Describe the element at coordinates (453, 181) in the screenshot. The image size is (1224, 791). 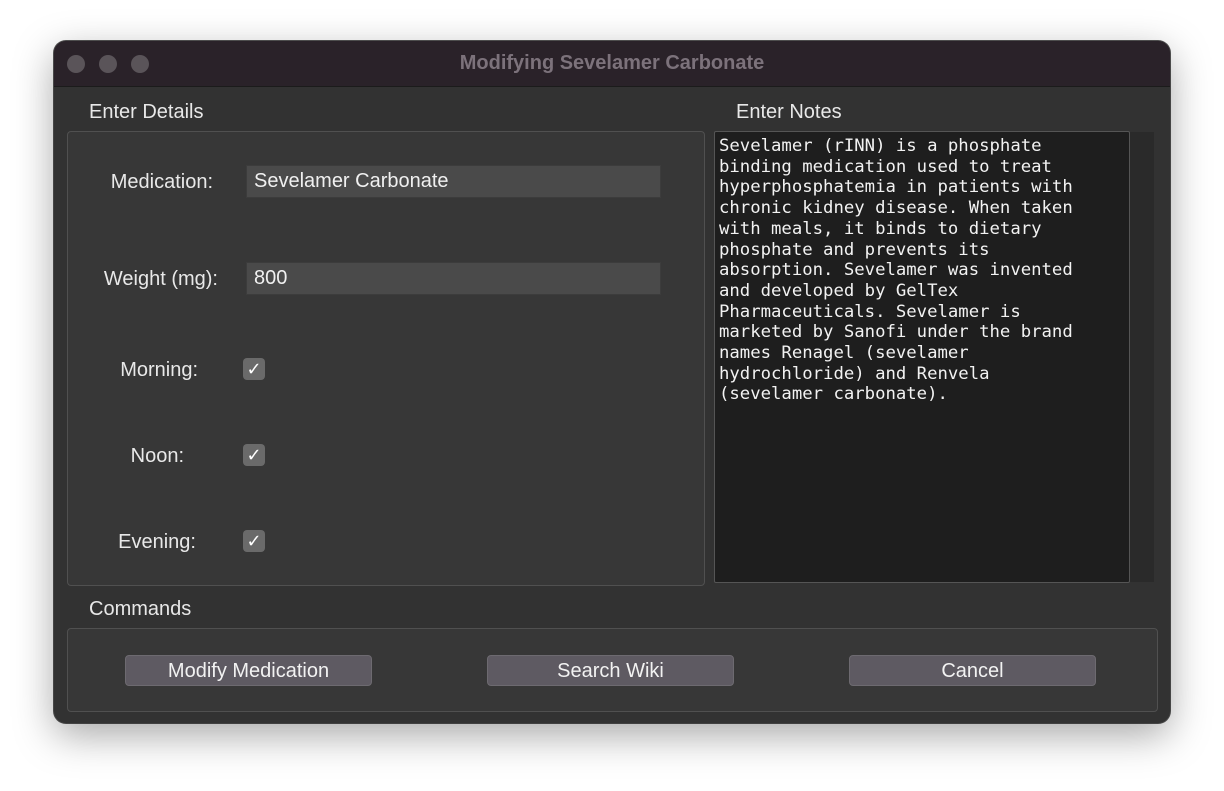
I see `medication-input` at that location.